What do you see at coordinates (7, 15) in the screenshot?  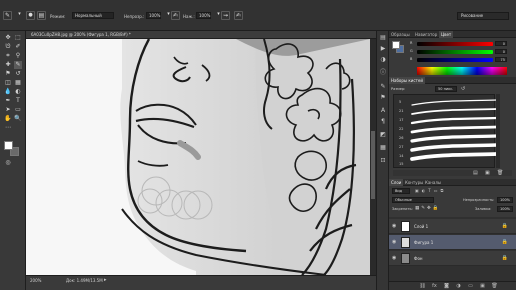 I see `brush-tool-icon: ✎` at bounding box center [7, 15].